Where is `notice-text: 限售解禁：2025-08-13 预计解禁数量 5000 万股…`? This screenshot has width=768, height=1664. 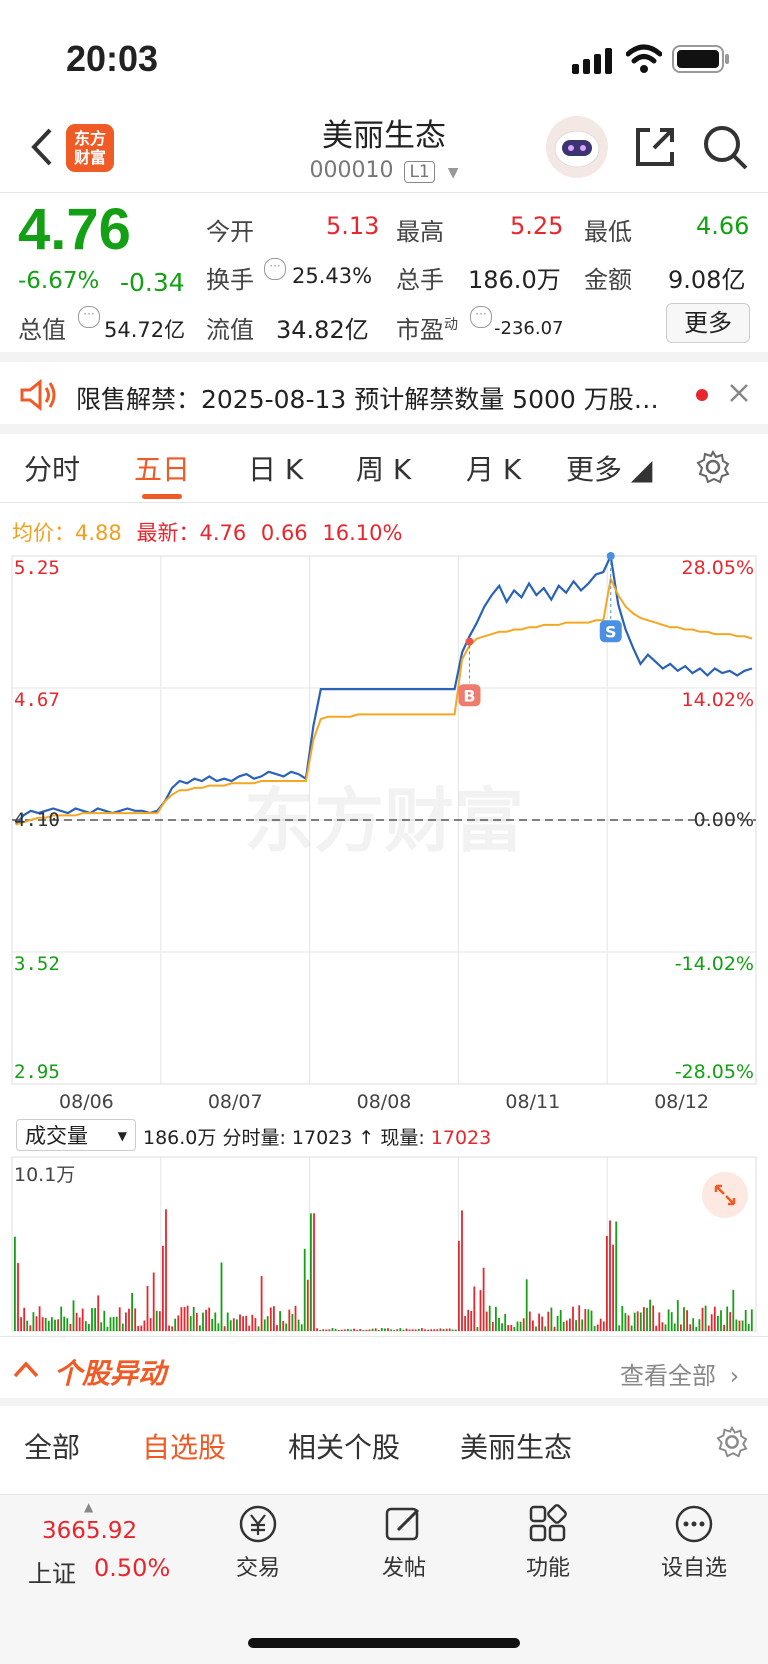 notice-text: 限售解禁：2025-08-13 预计解禁数量 5000 万股… is located at coordinates (376, 398).